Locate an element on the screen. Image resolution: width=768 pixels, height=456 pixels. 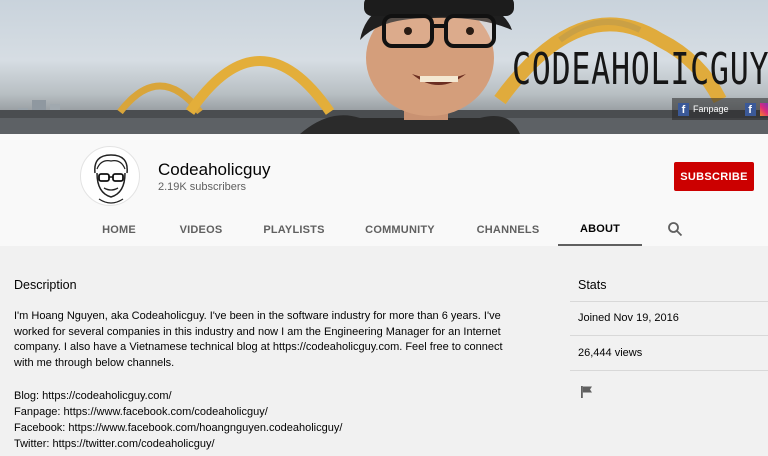
tab-home: HOME is located at coordinates (119, 230).